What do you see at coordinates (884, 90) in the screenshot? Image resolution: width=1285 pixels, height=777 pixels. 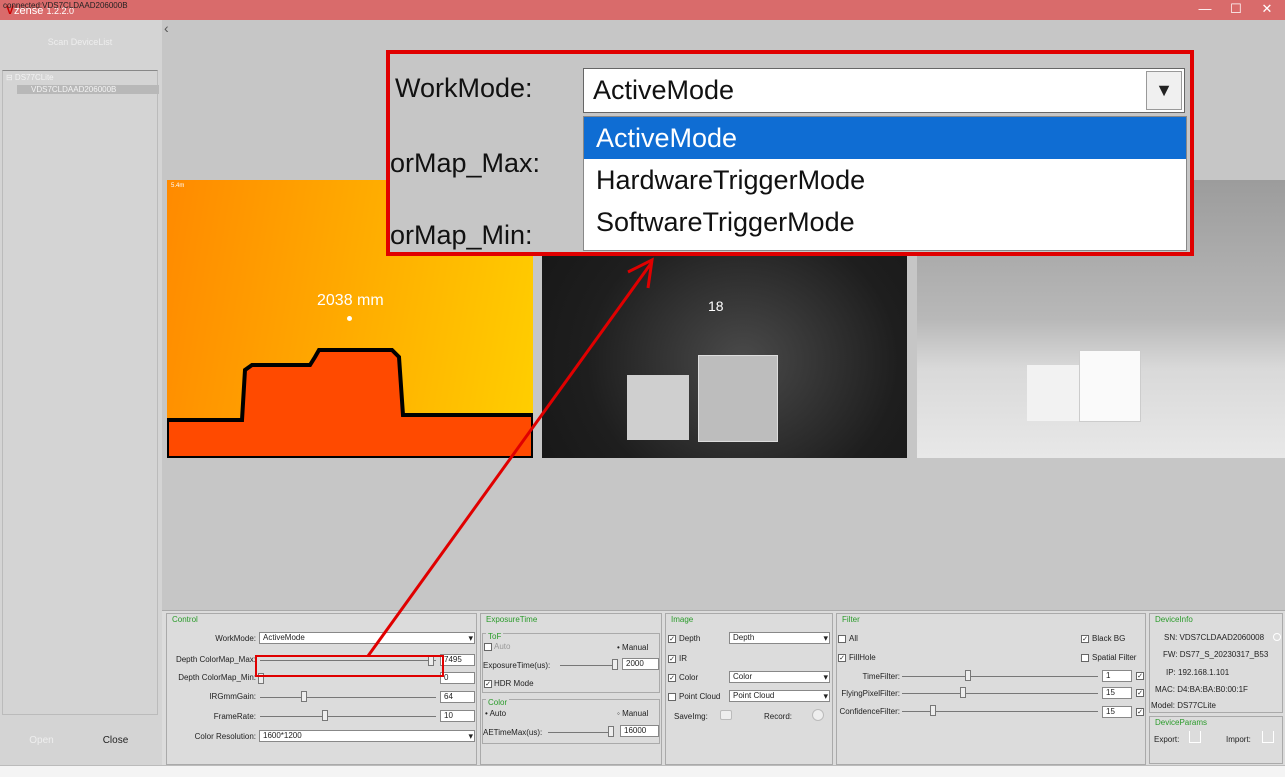 I see `zoom-workmode-select: ActiveMode` at bounding box center [884, 90].